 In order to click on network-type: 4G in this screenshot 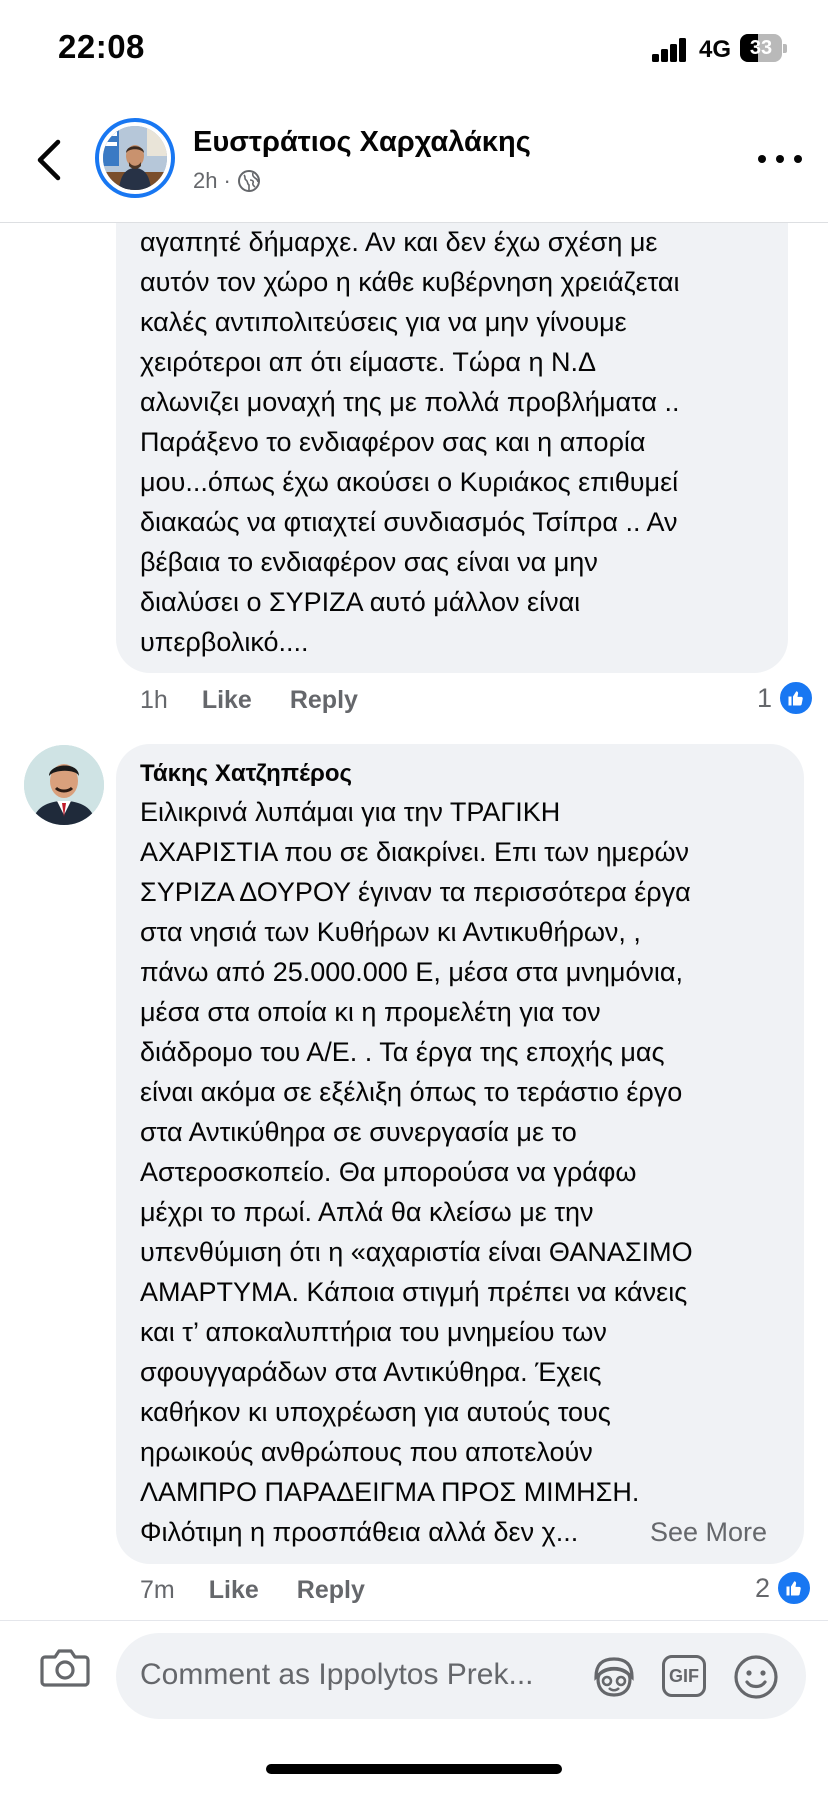, I will do `click(715, 49)`.